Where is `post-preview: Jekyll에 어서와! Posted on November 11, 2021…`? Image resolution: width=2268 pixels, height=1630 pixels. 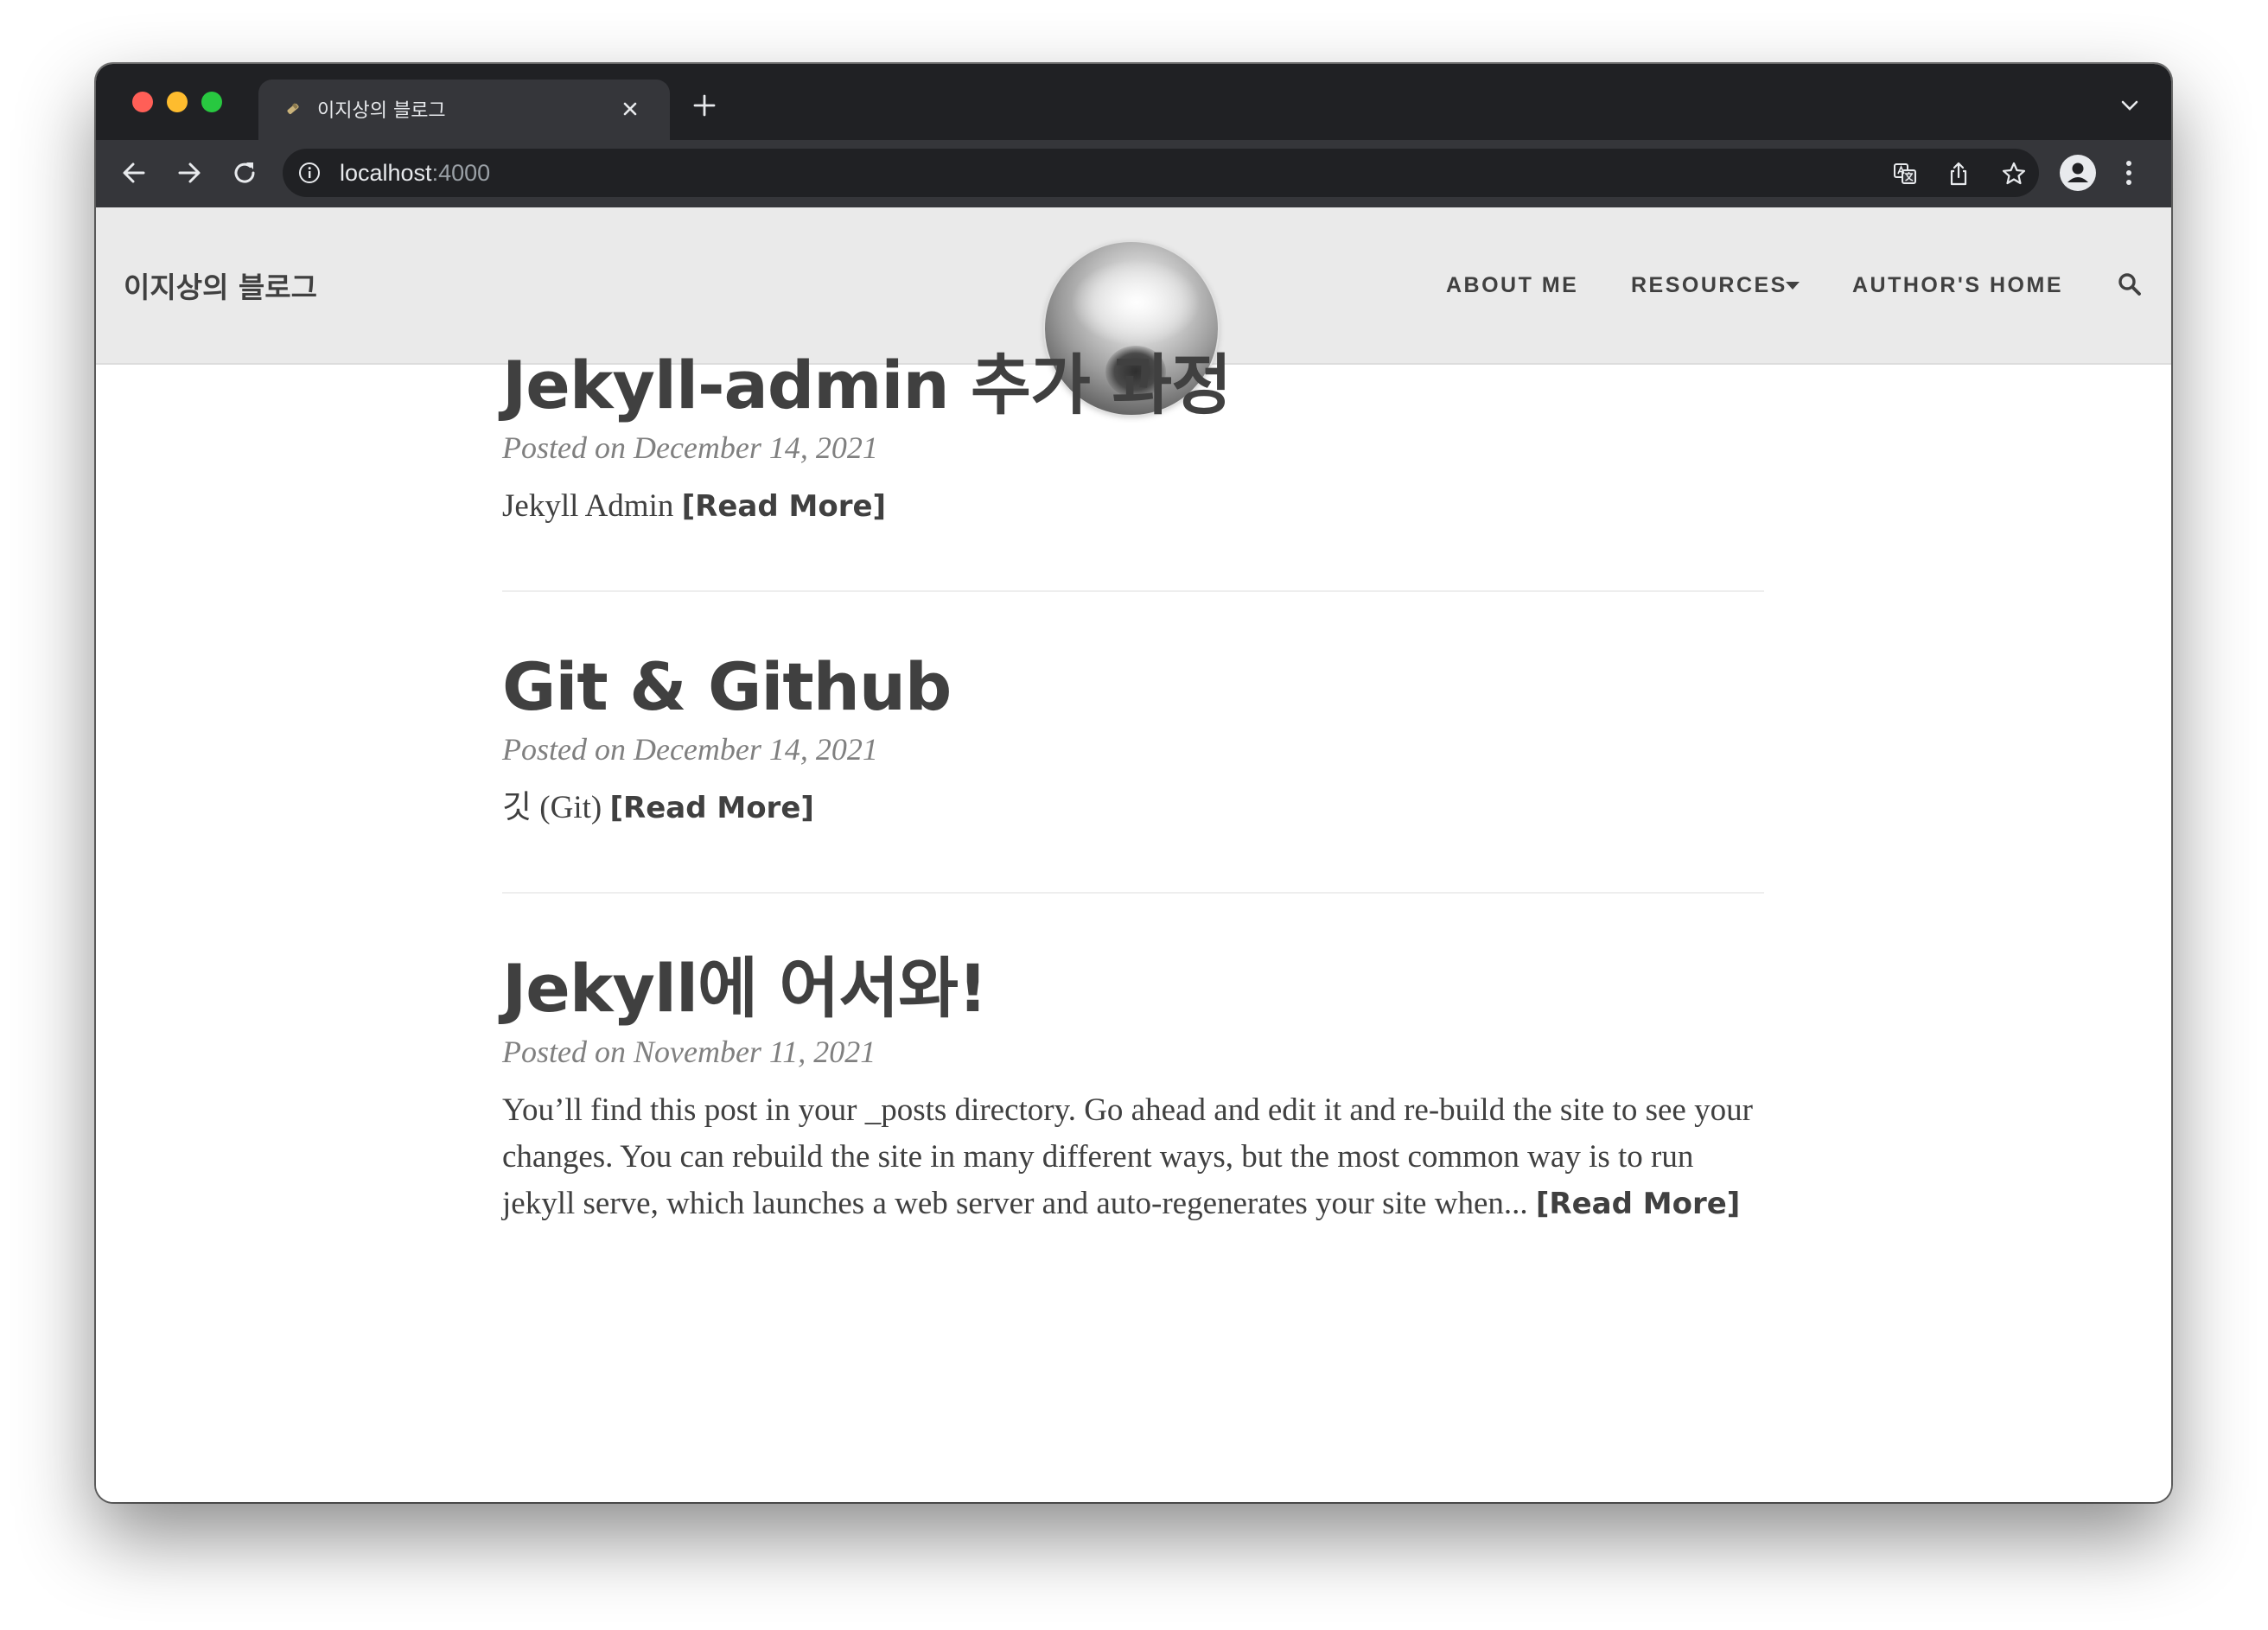 post-preview: Jekyll에 어서와! Posted on November 11, 2021… is located at coordinates (1133, 1087).